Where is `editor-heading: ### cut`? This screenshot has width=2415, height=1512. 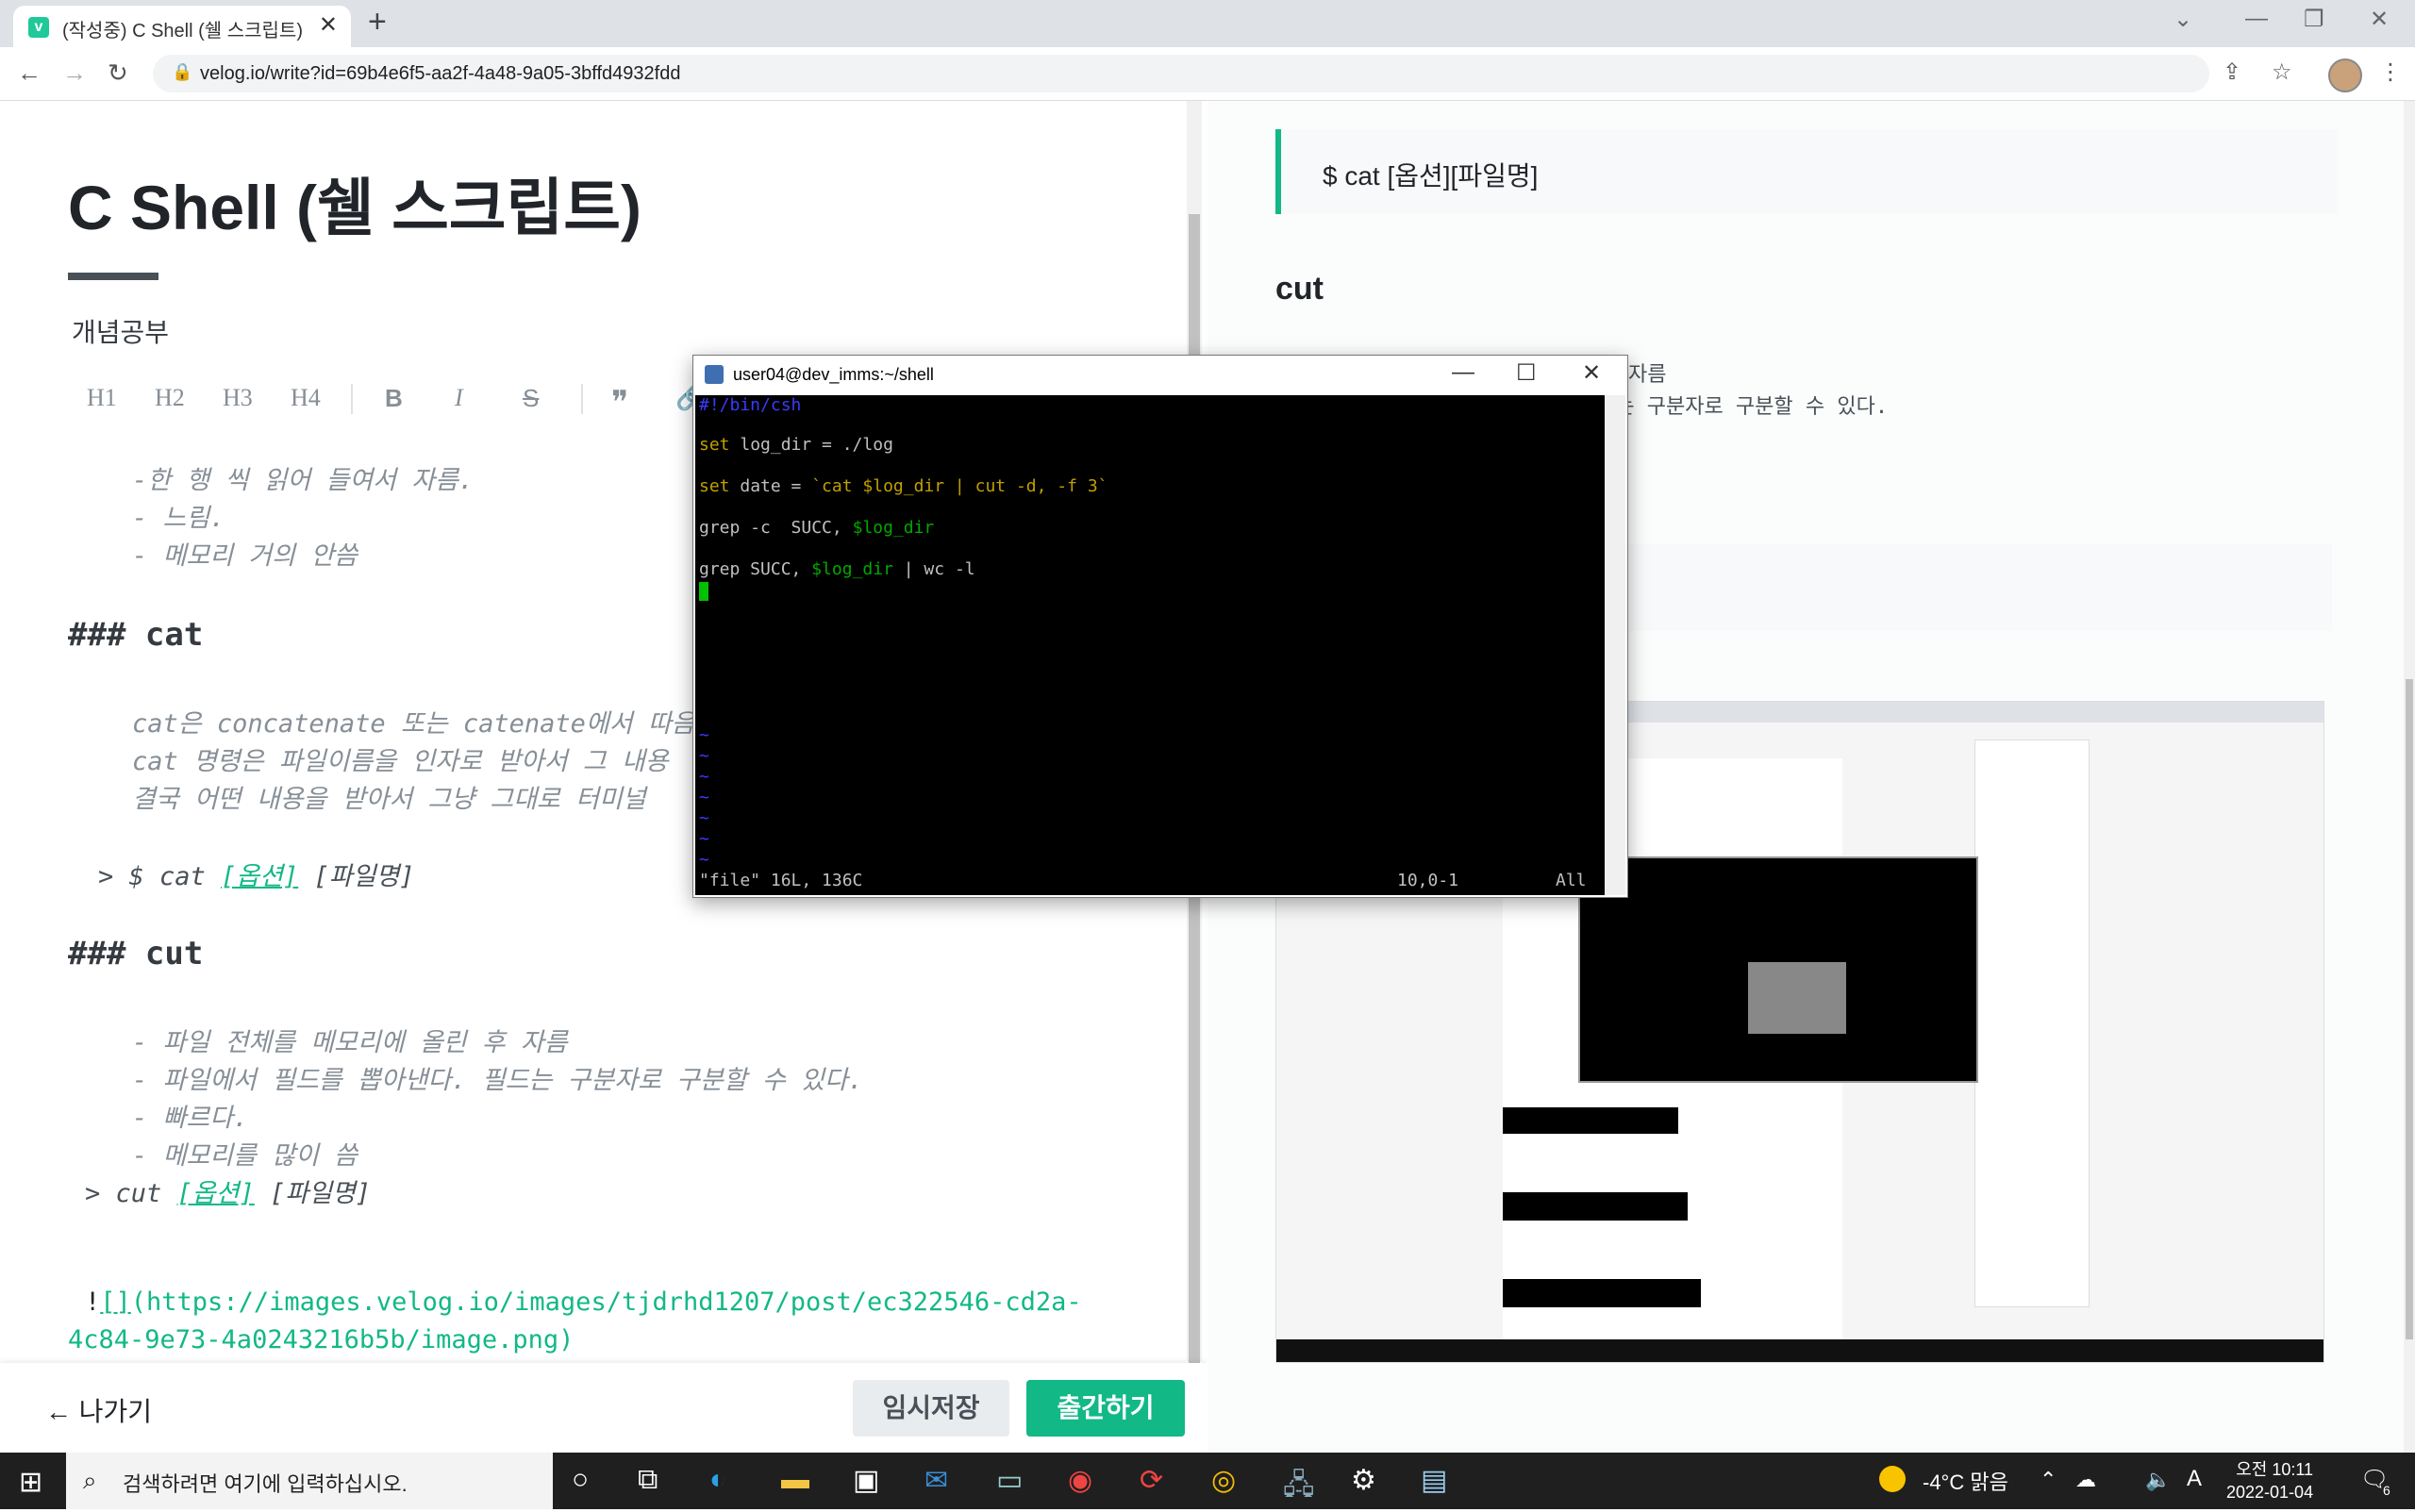 editor-heading: ### cut is located at coordinates (135, 953).